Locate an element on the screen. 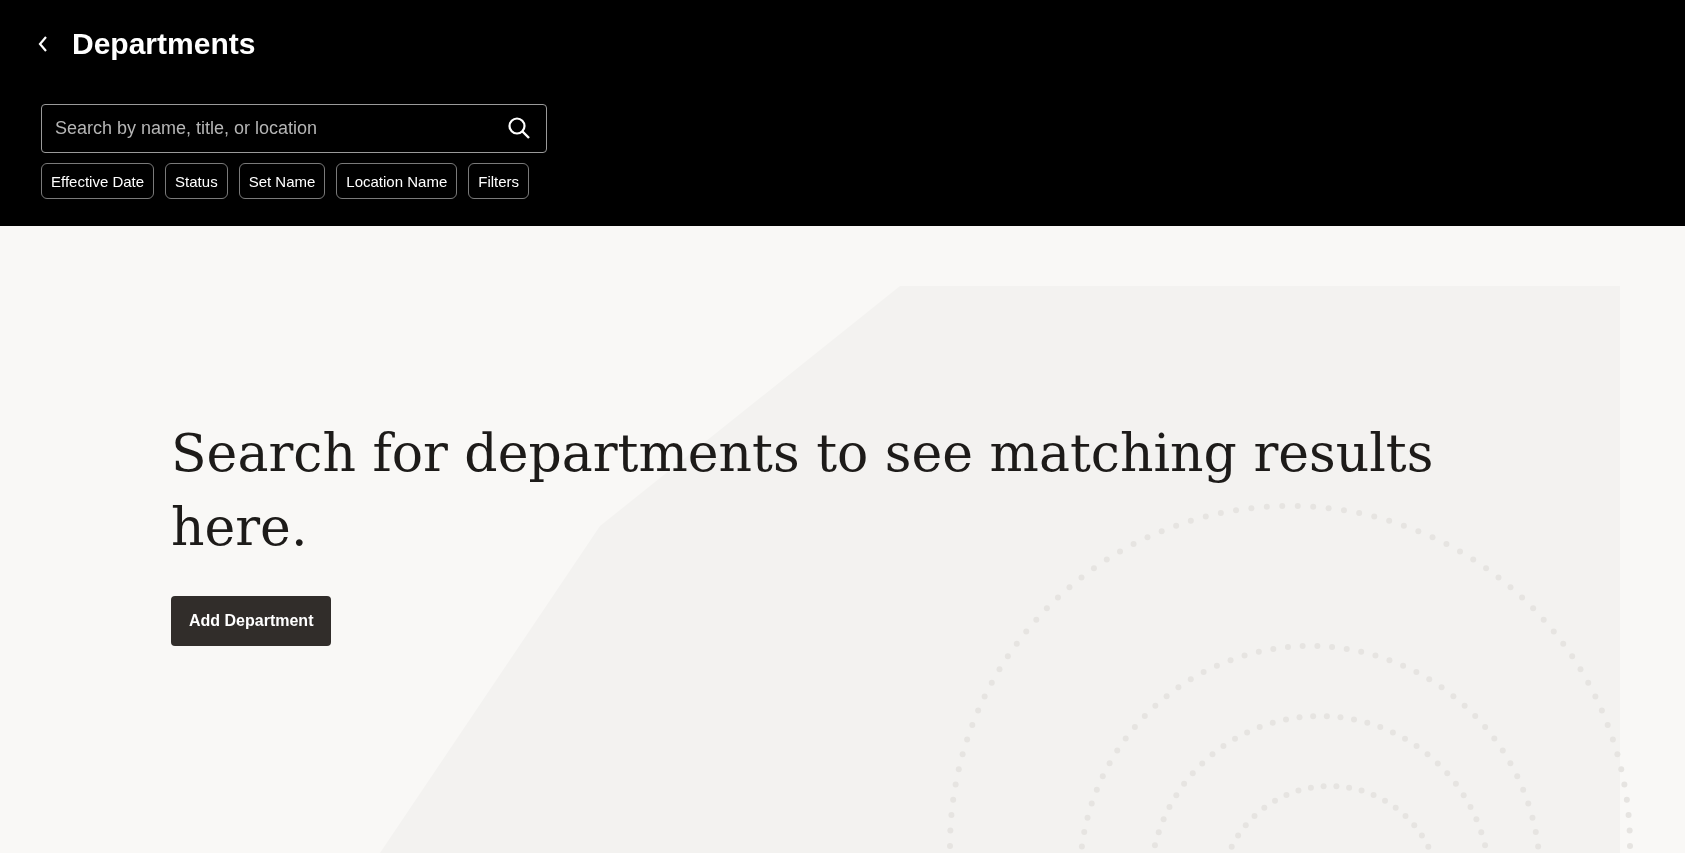 The image size is (1685, 853). chevron-left-icon is located at coordinates (43, 44).